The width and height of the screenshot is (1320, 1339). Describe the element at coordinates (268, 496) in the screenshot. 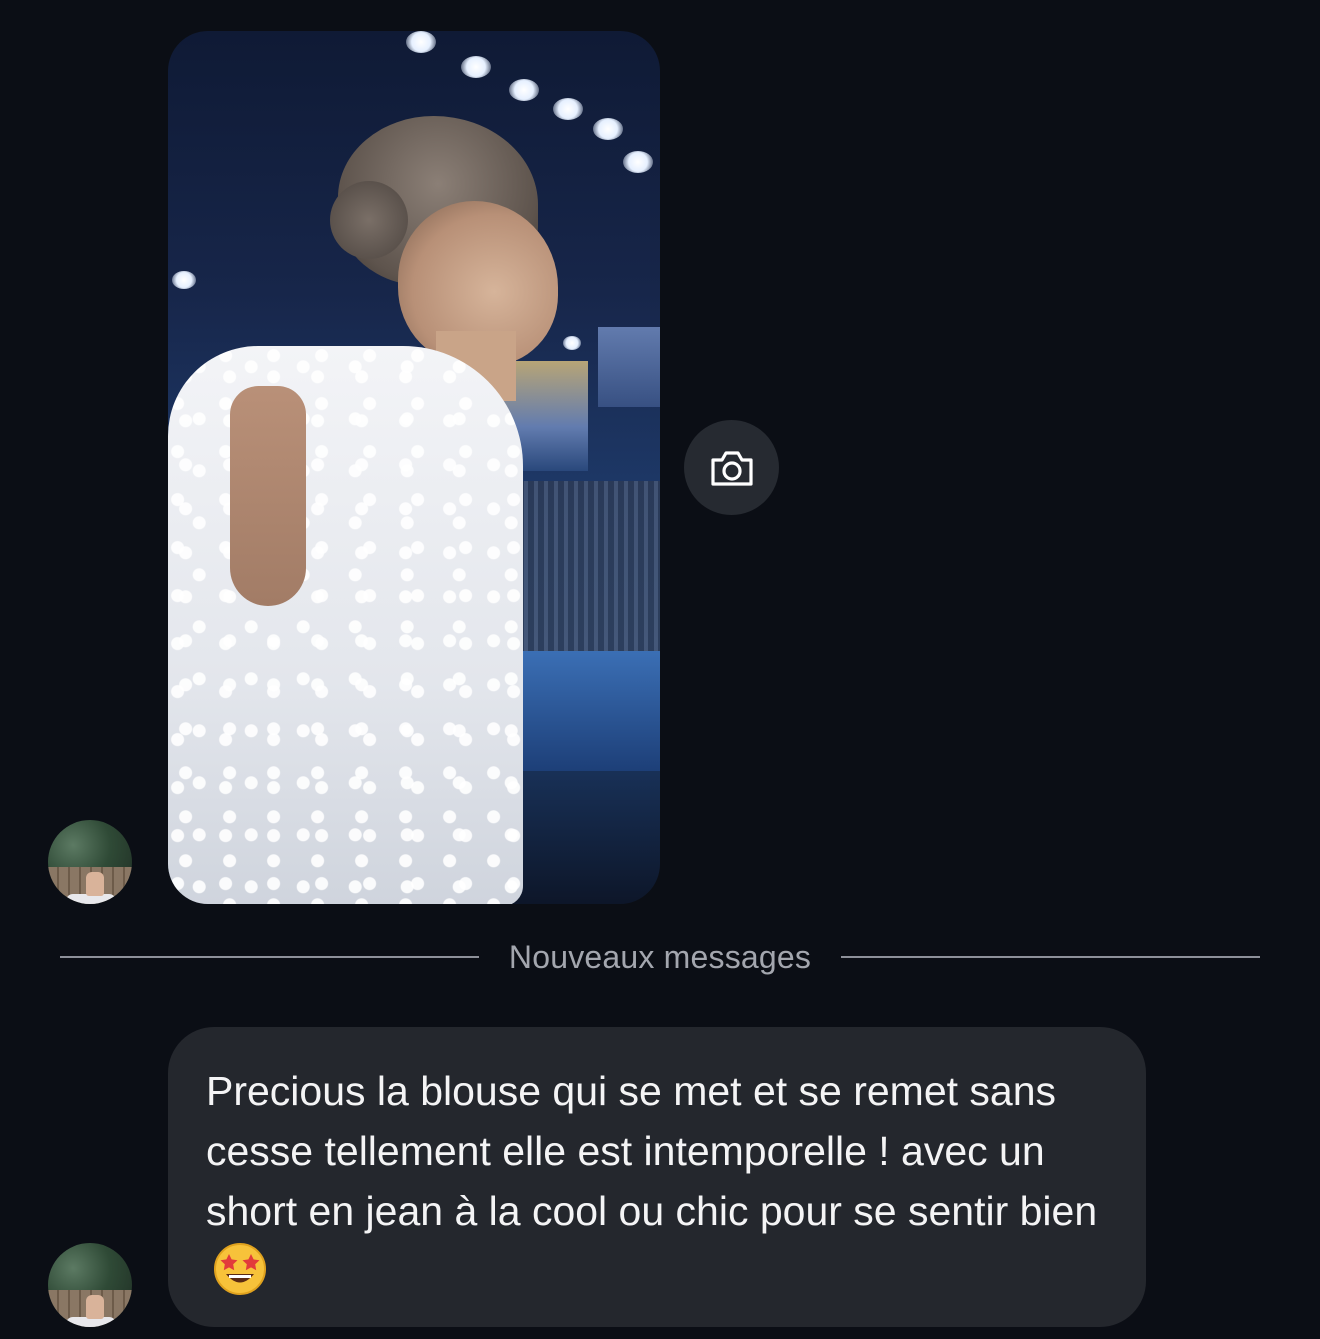

I see `blouse-back-opening` at that location.